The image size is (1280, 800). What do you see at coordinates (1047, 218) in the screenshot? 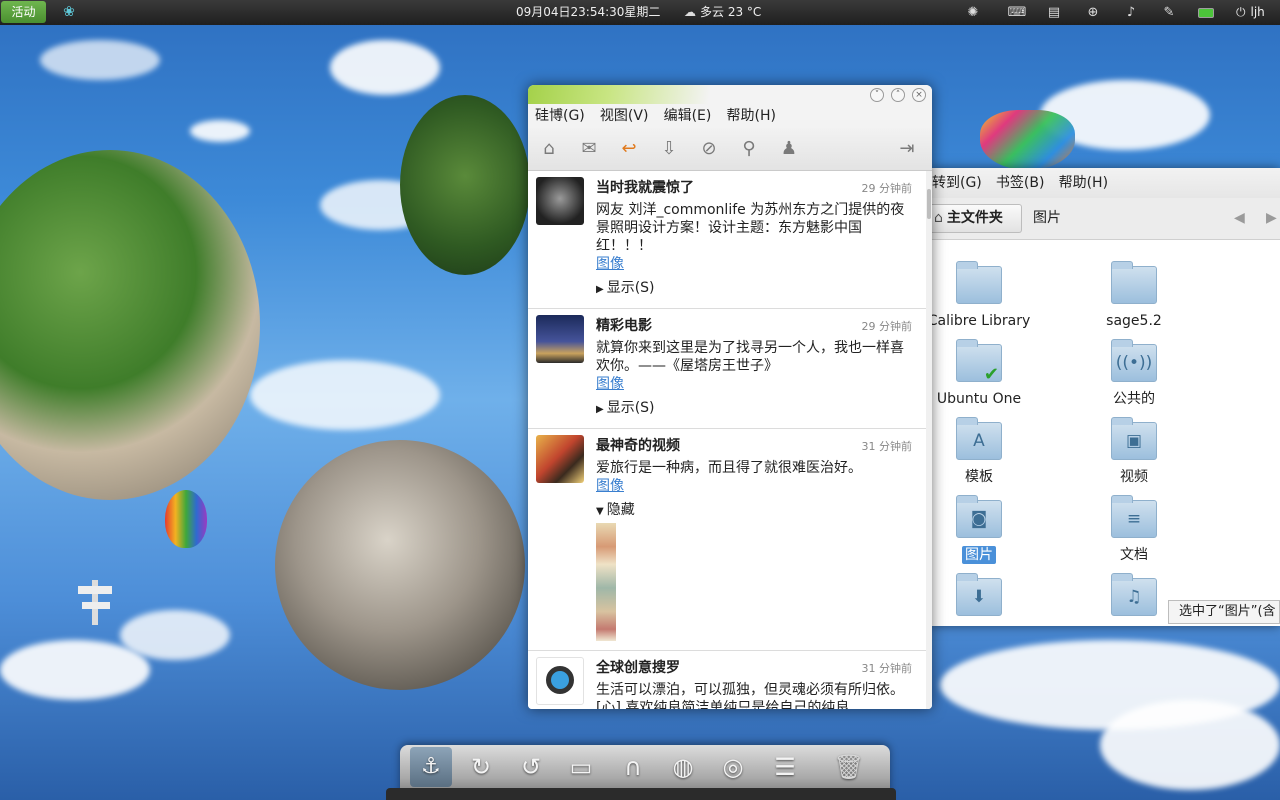
I see `path-pictures-button: 图片` at bounding box center [1047, 218].